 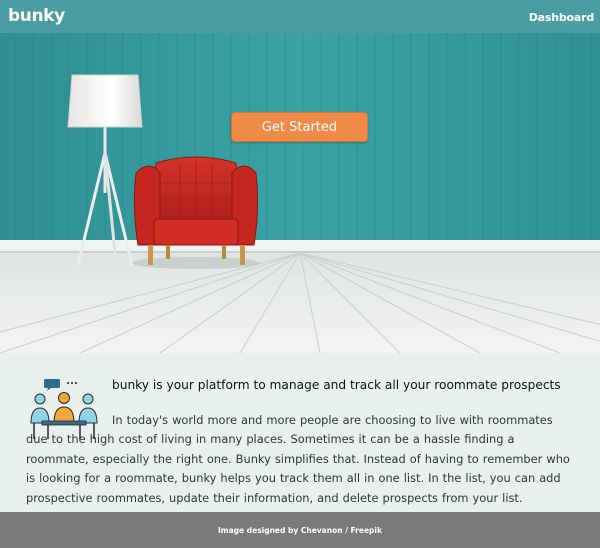 I want to click on image-credit: Image designed by Chevanon / Freepik, so click(x=300, y=530).